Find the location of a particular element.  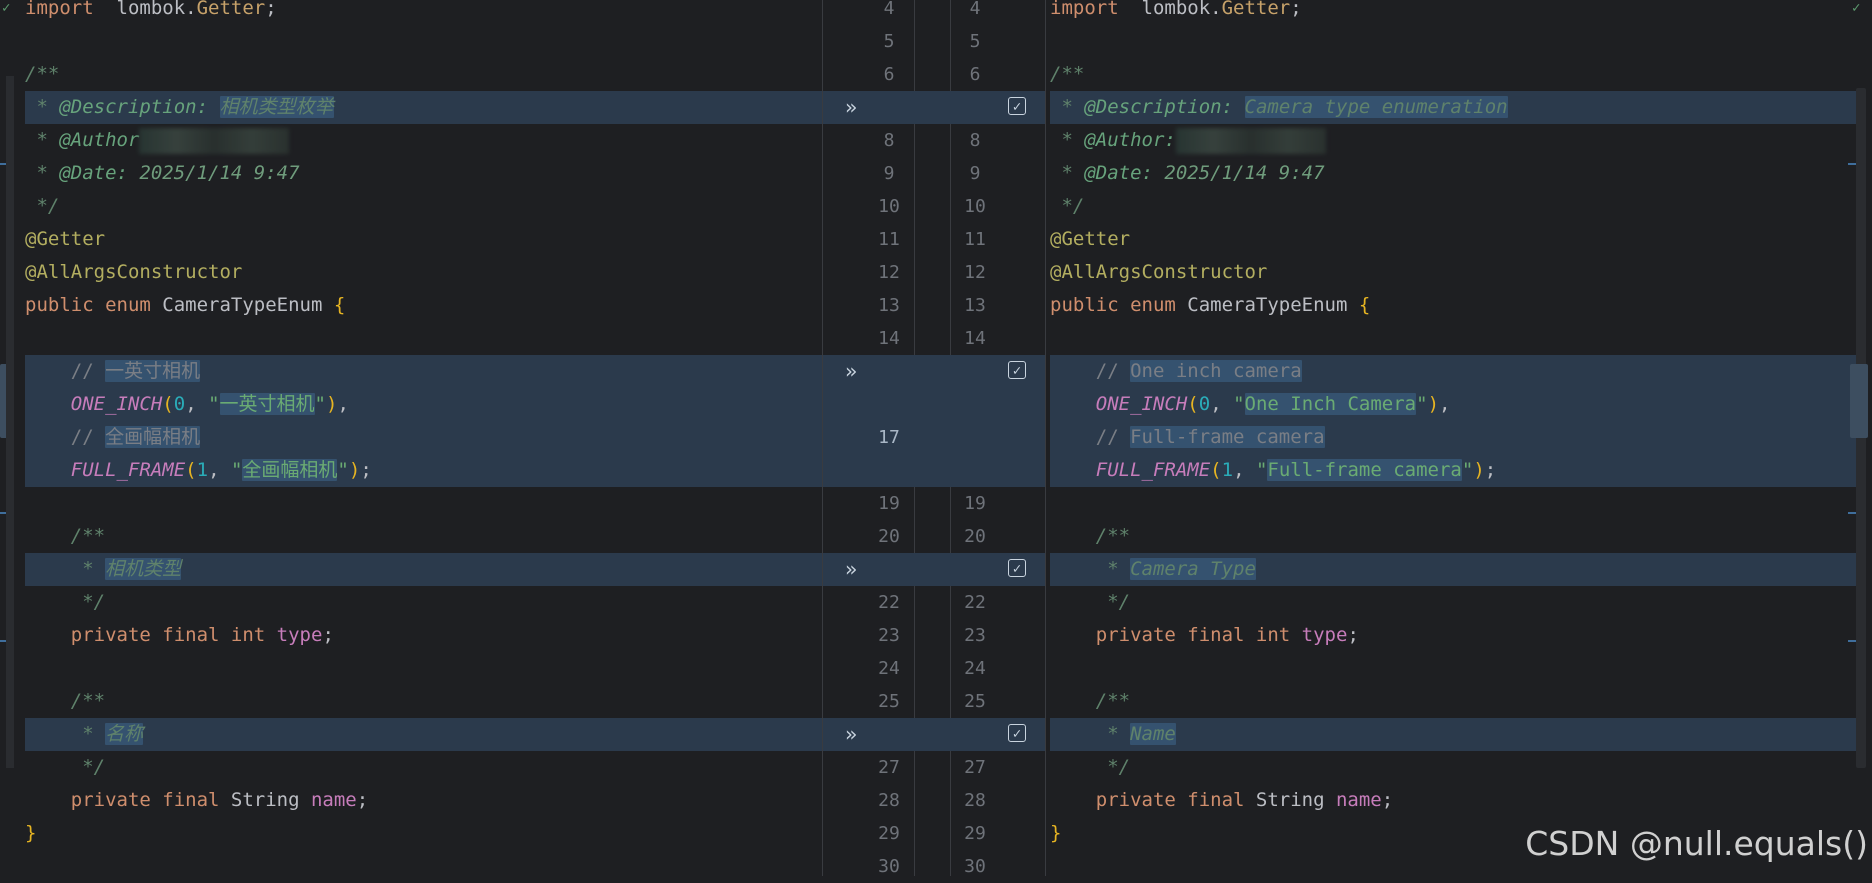

code-token: ) is located at coordinates (332, 404).